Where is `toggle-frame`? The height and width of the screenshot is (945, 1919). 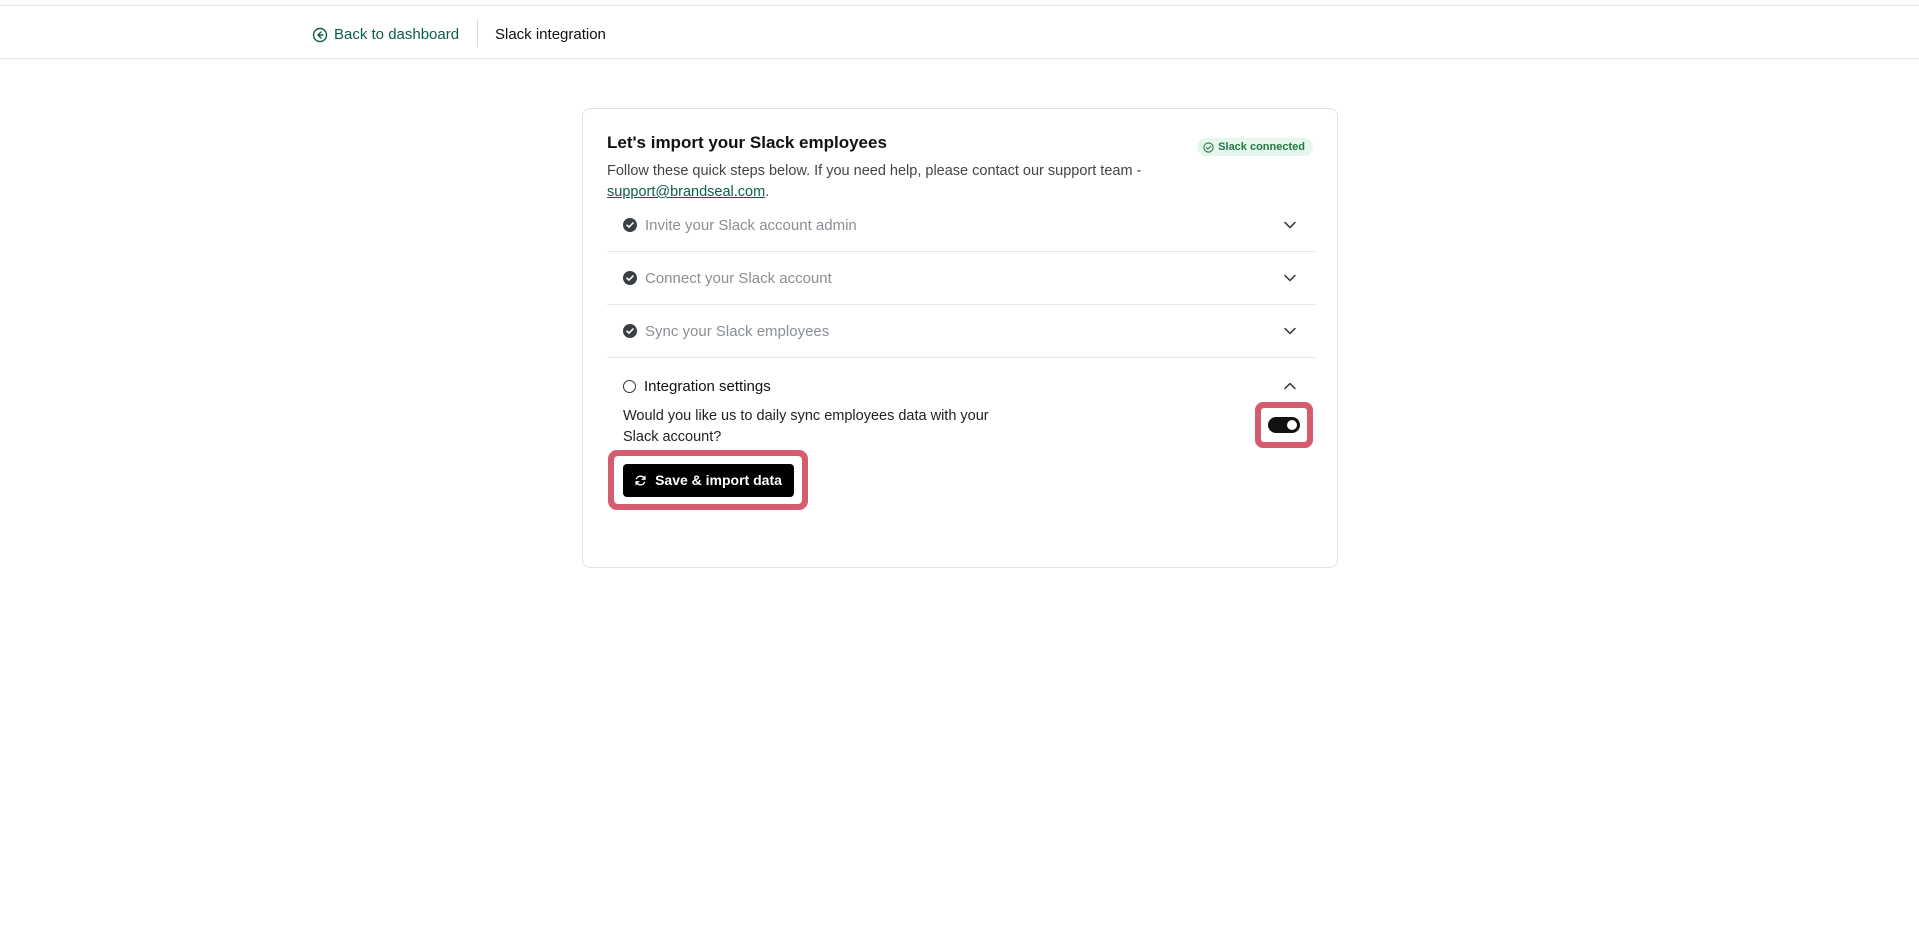
toggle-frame is located at coordinates (1284, 425).